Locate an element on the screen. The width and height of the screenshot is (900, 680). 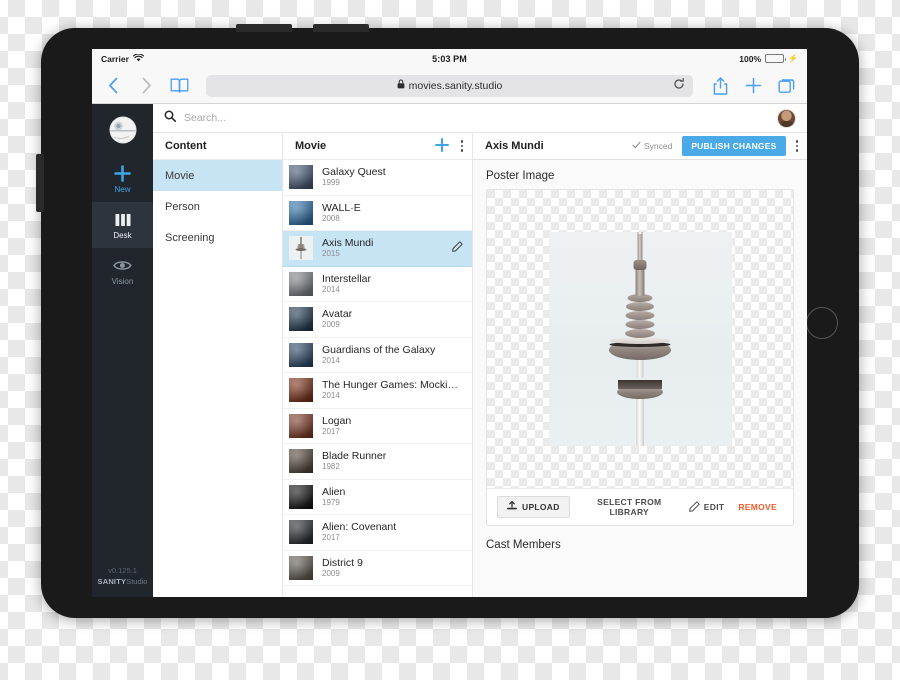
document-menu-button is located at coordinates (796, 146).